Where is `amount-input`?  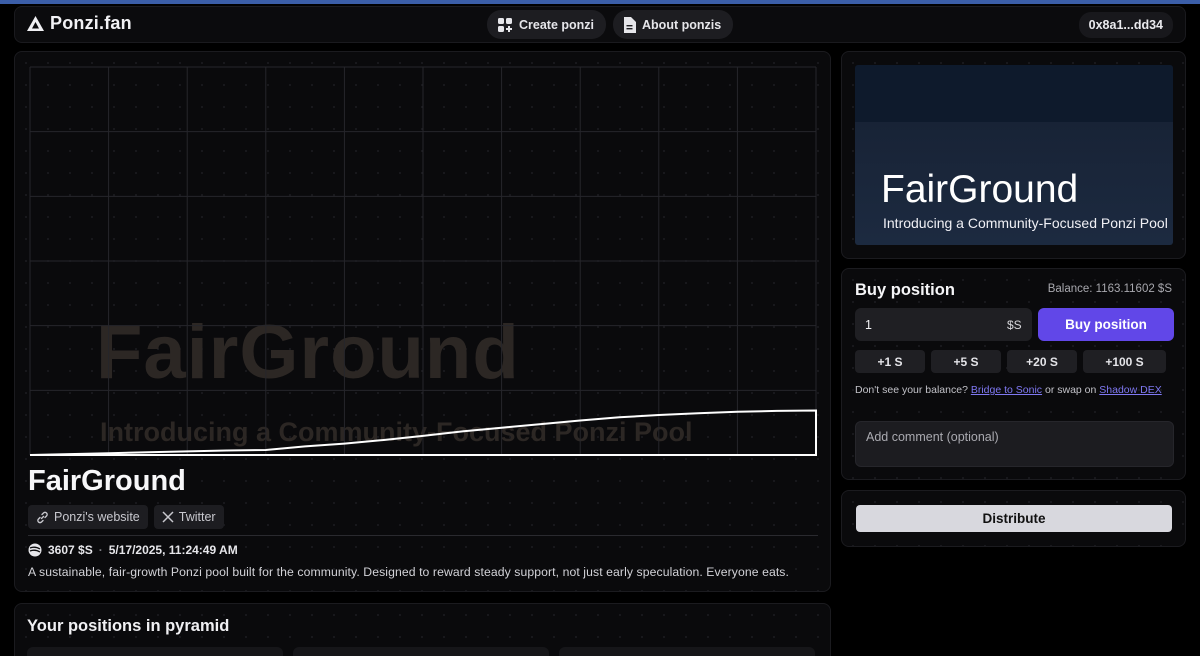
amount-input is located at coordinates (943, 324).